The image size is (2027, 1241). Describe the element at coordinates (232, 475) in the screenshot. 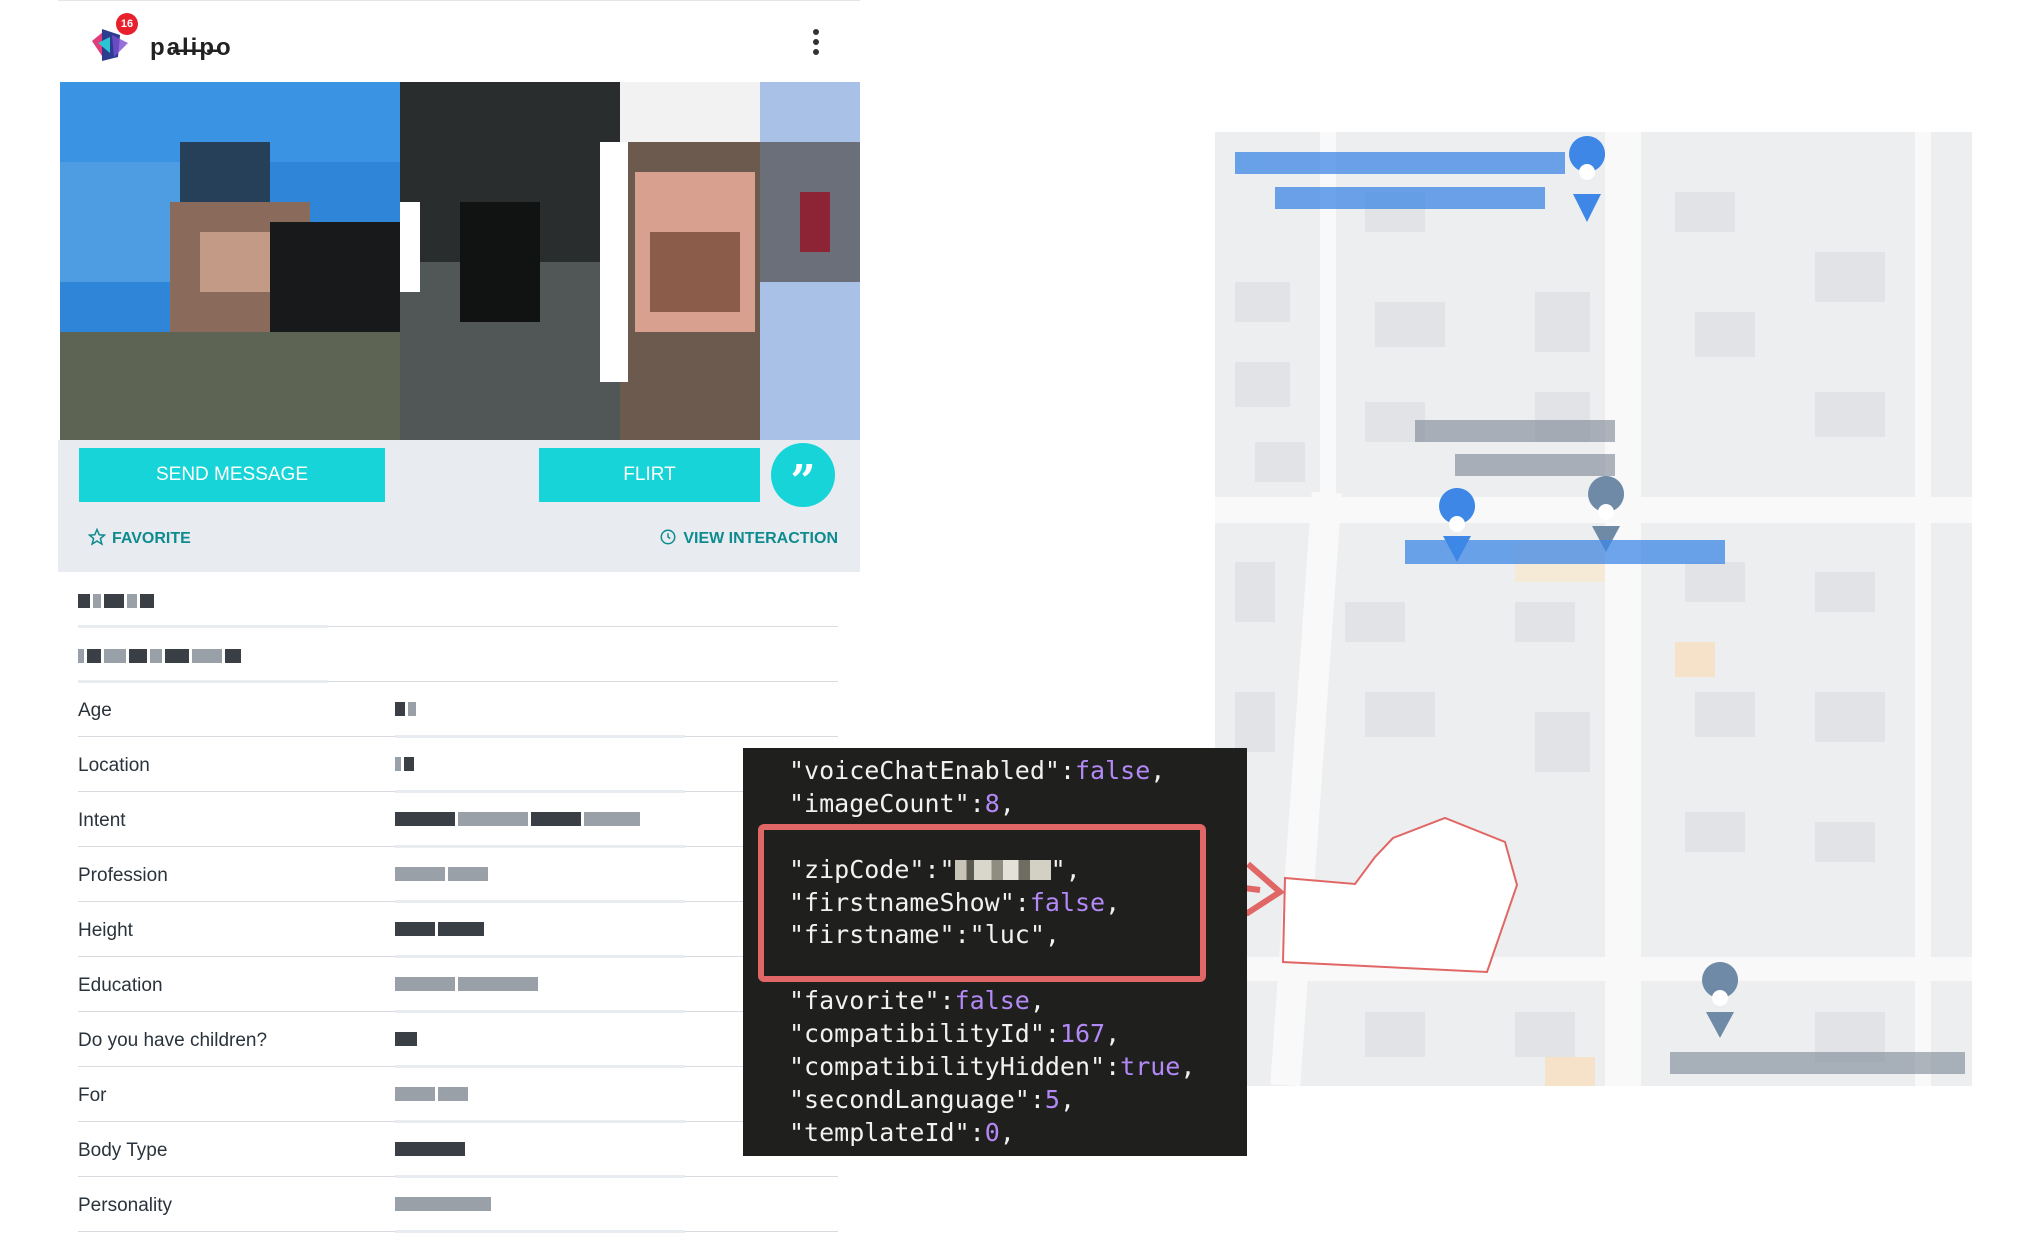

I see `send-message-button: SEND MESSAGE` at that location.